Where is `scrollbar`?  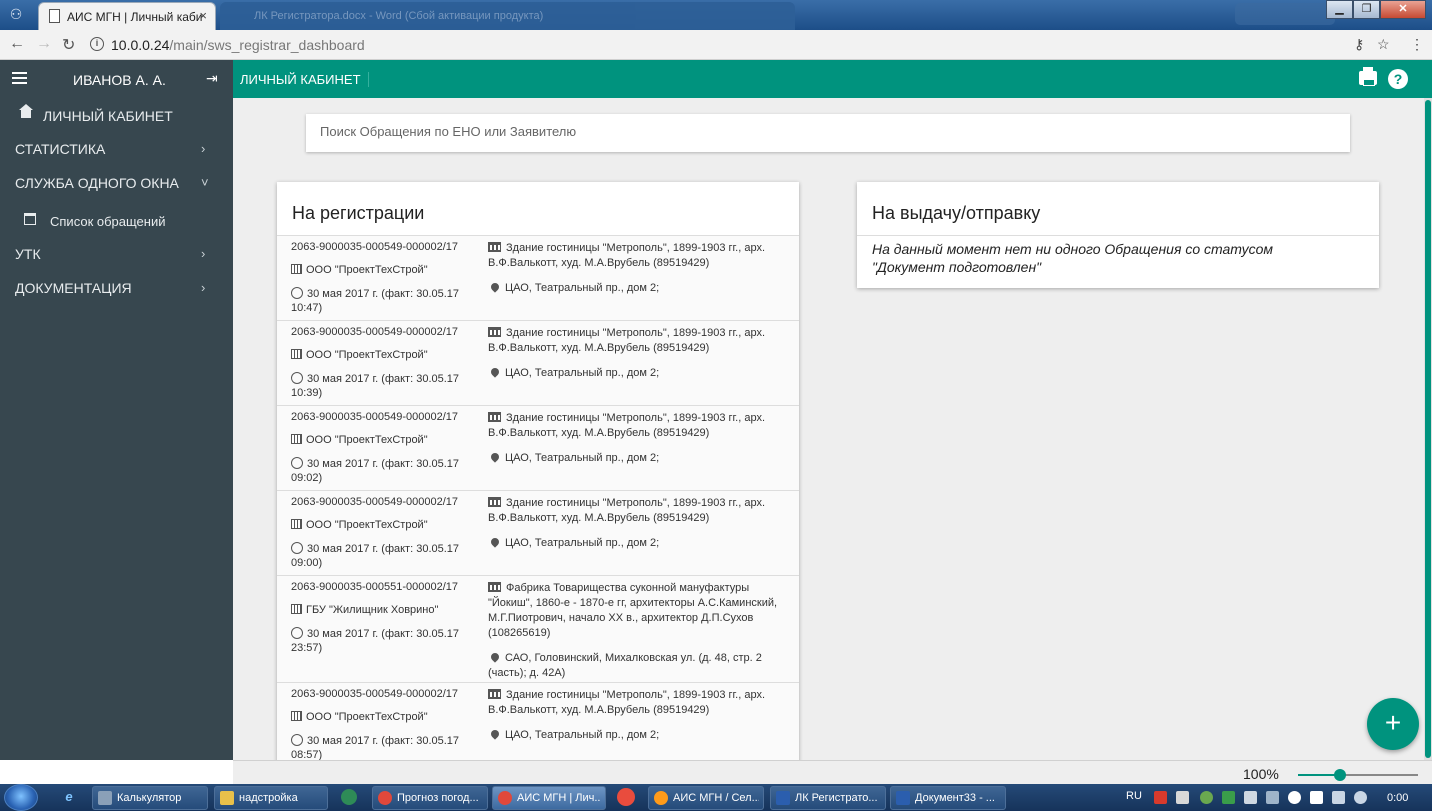 scrollbar is located at coordinates (1428, 429).